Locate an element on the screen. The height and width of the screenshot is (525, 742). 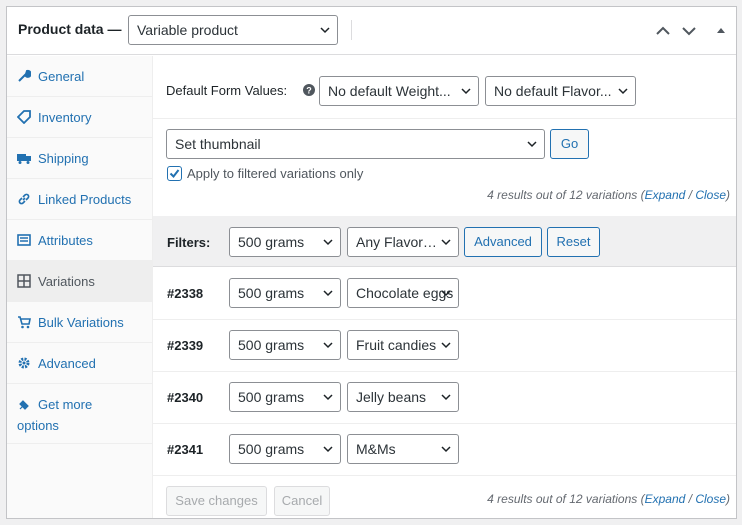
sidebar-item-linked-products: Linked Products is located at coordinates (79, 199).